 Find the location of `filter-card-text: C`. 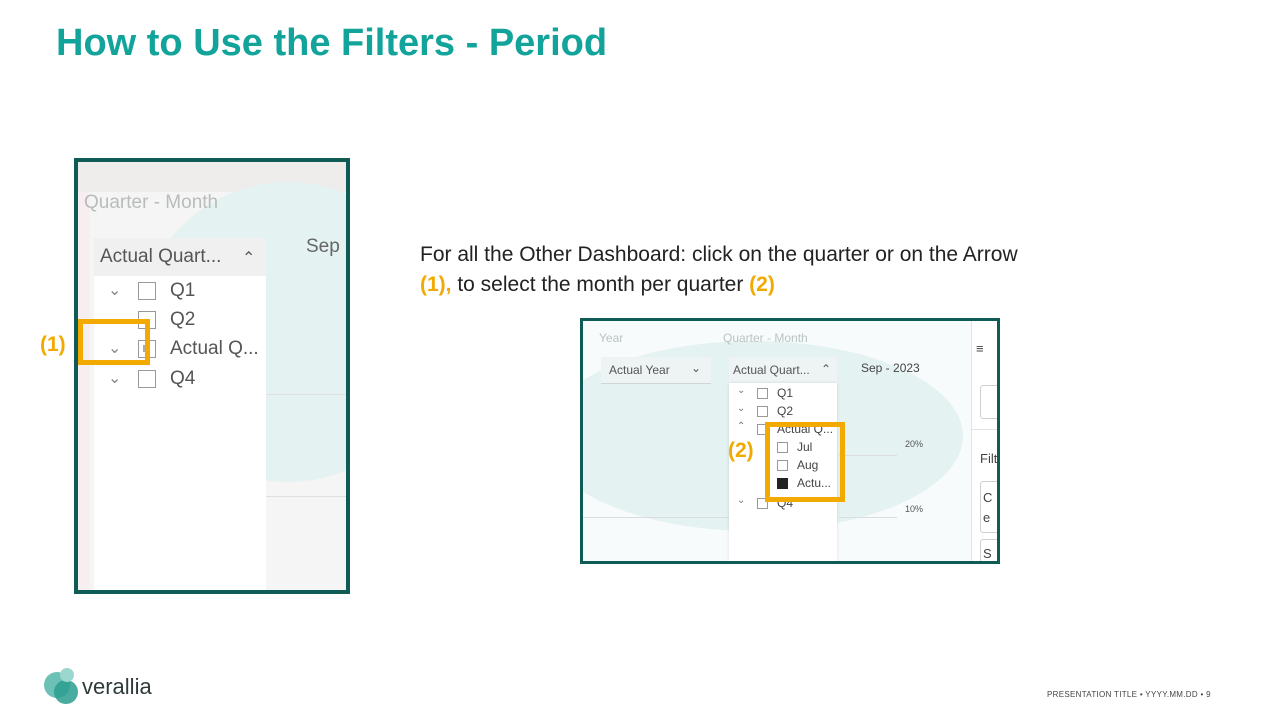

filter-card-text: C is located at coordinates (988, 497).